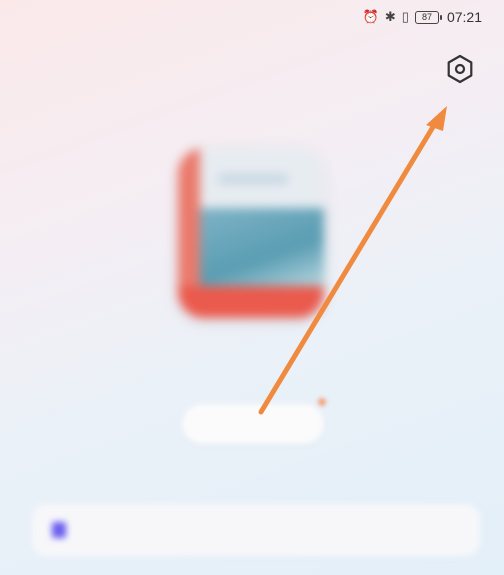 The width and height of the screenshot is (504, 575). Describe the element at coordinates (370, 16) in the screenshot. I see `alarm-icon: ⏰` at that location.